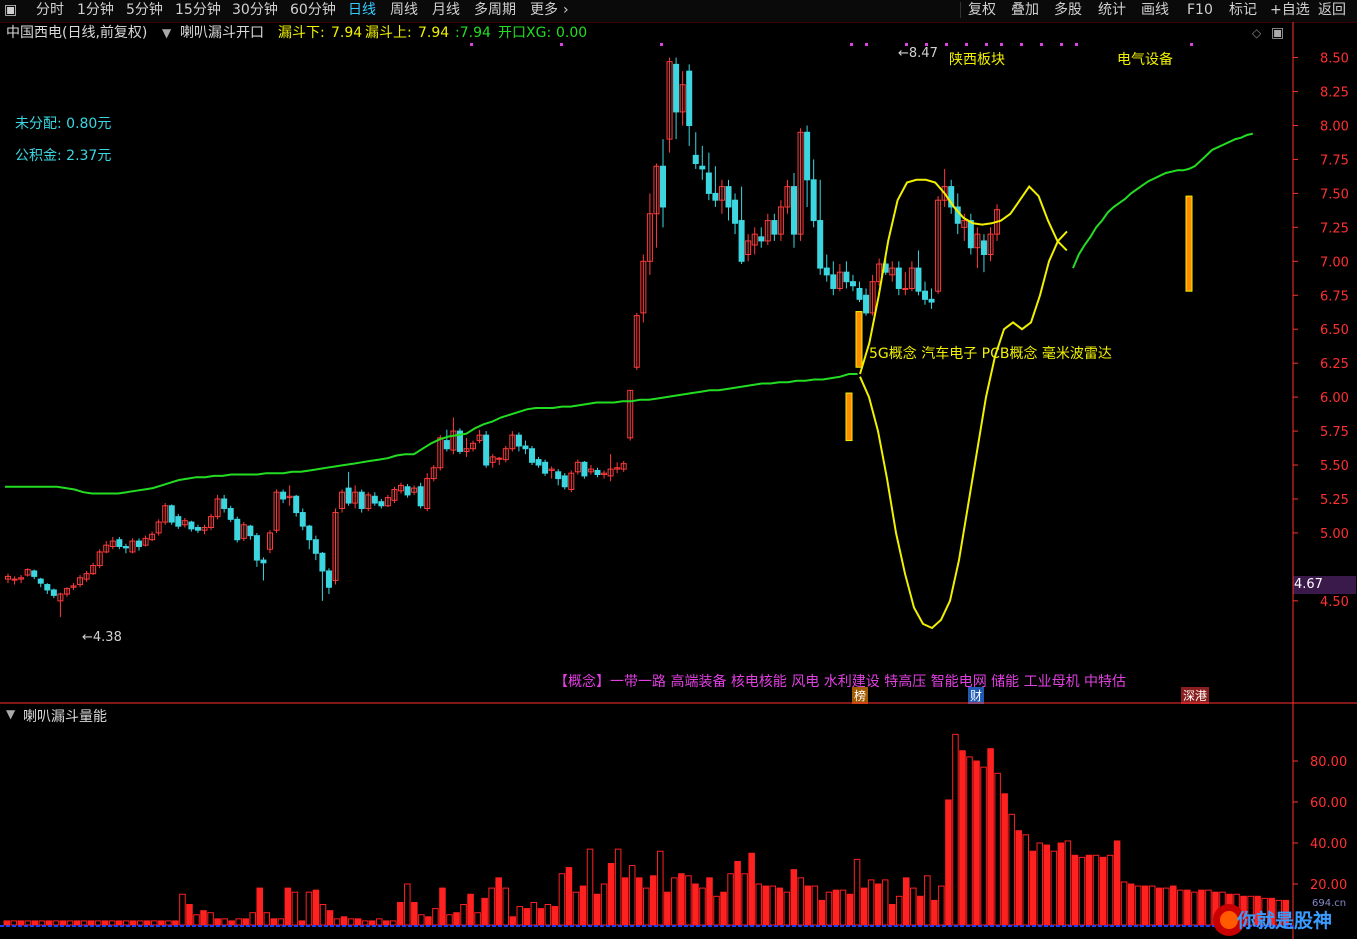  Describe the element at coordinates (1334, 500) in the screenshot. I see `y-tick-label: 5.25` at that location.